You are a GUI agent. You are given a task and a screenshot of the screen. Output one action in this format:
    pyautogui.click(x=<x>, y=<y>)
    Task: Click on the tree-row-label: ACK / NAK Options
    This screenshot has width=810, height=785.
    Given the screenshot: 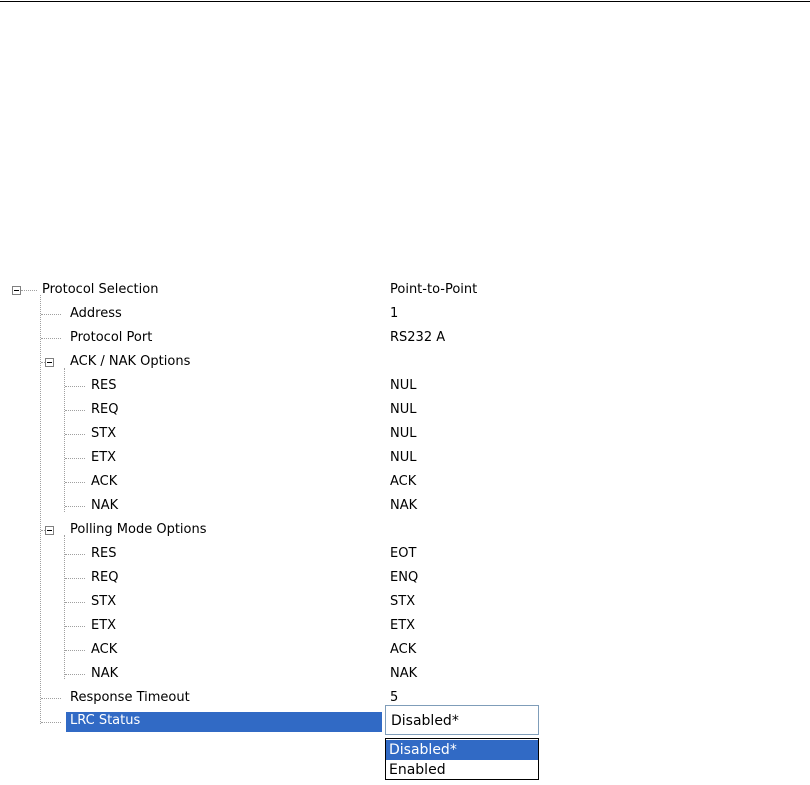 What is the action you would take?
    pyautogui.click(x=130, y=361)
    